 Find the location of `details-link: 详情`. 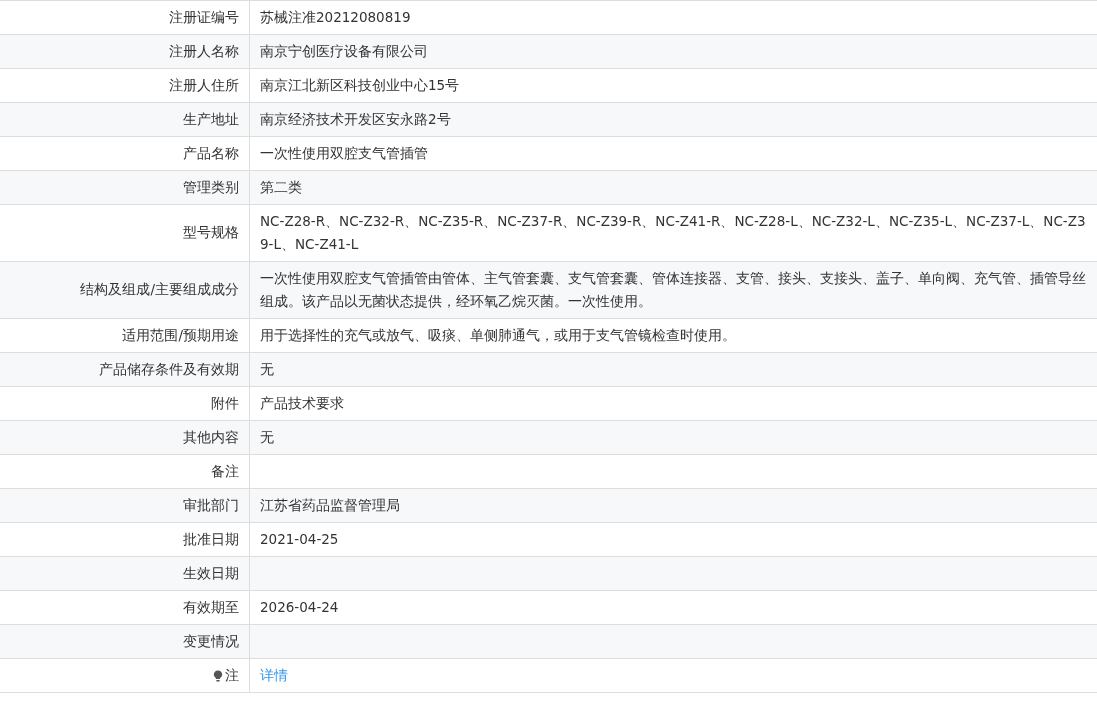

details-link: 详情 is located at coordinates (274, 675).